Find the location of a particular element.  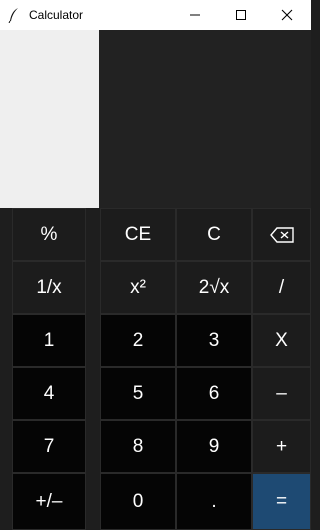

backspace-button is located at coordinates (281, 234).